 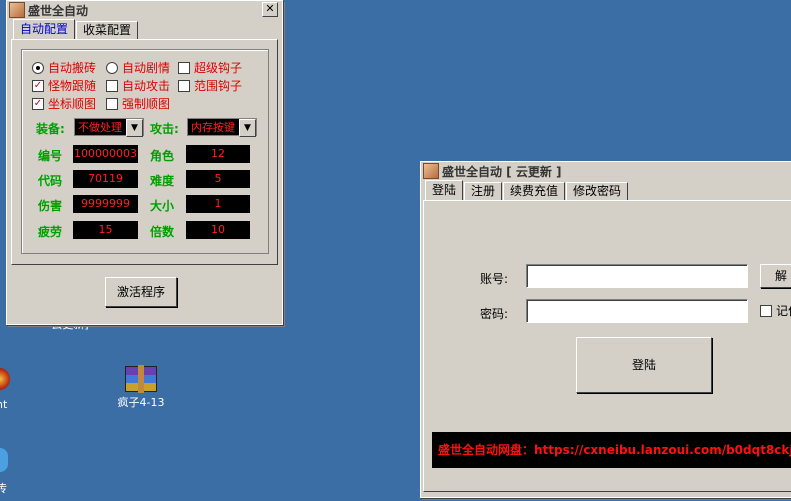 I want to click on attack-select: 内存按键 ▼, so click(x=222, y=127).